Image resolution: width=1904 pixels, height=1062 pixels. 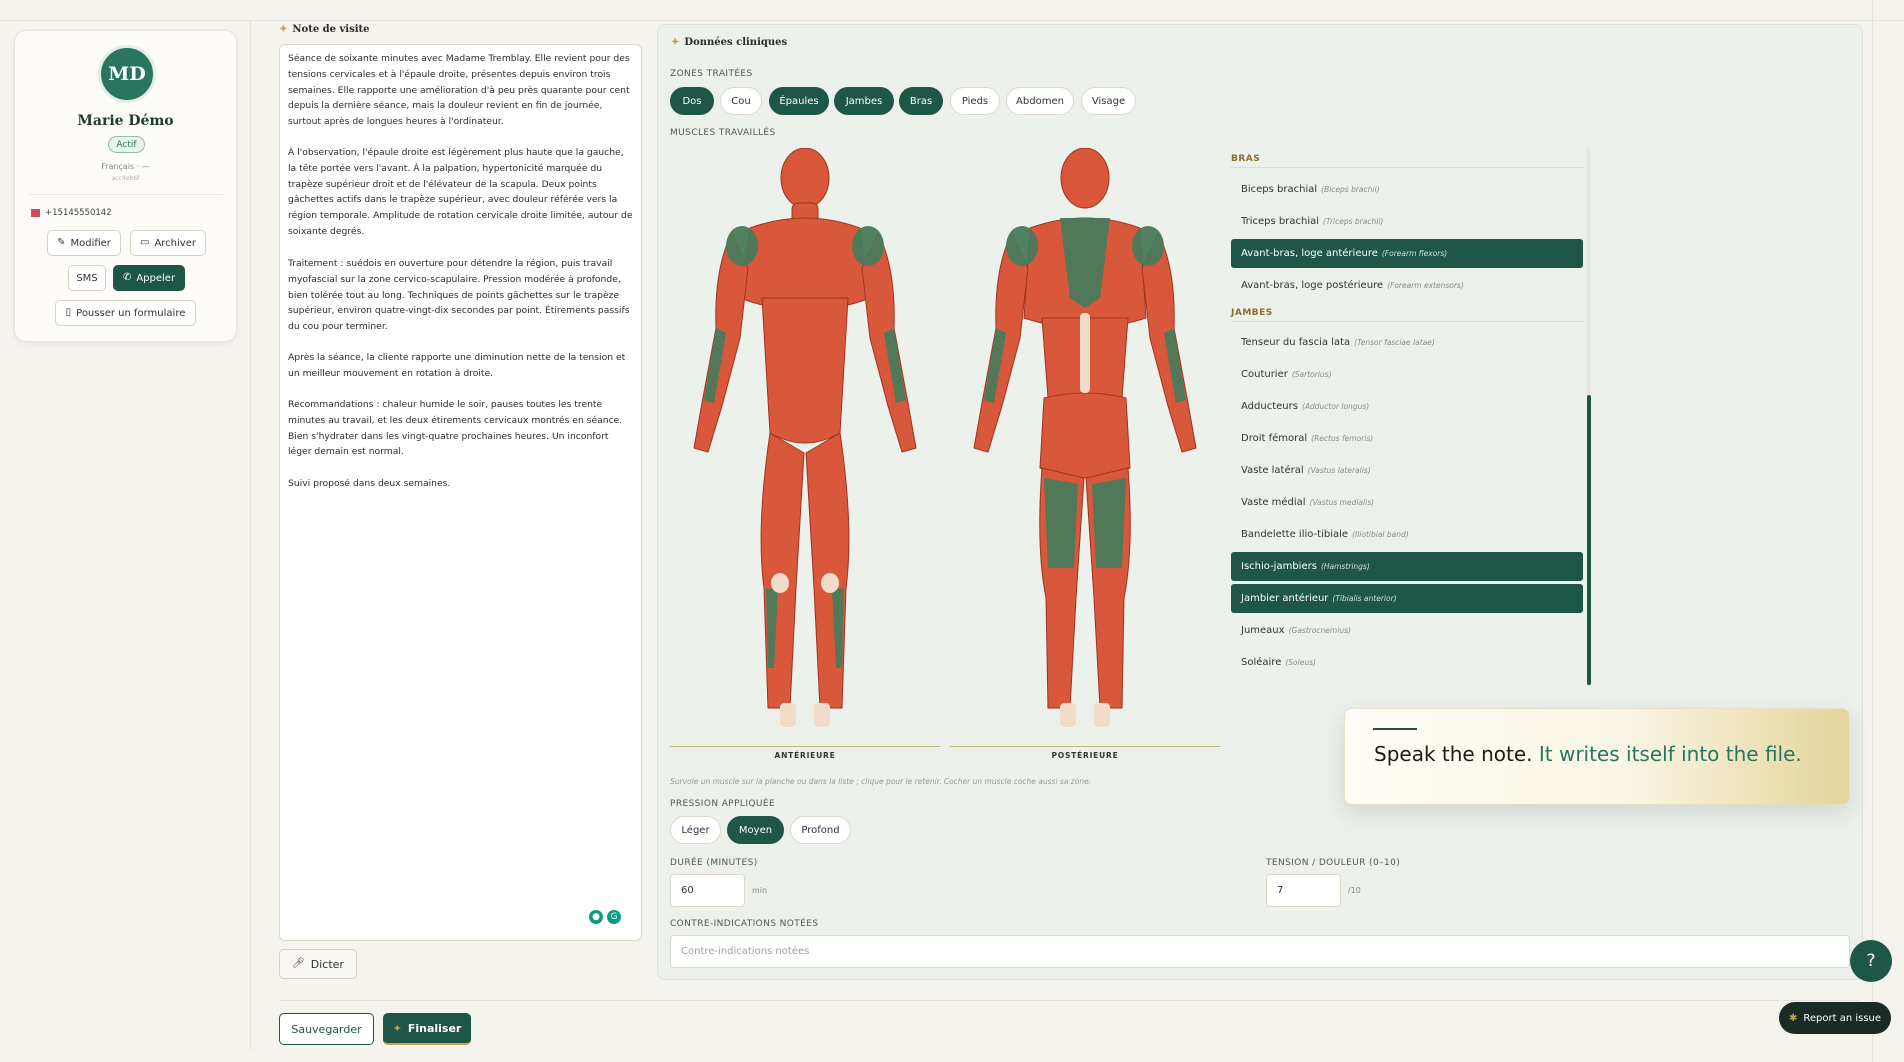 I want to click on sidebar-divider, so click(x=250, y=535).